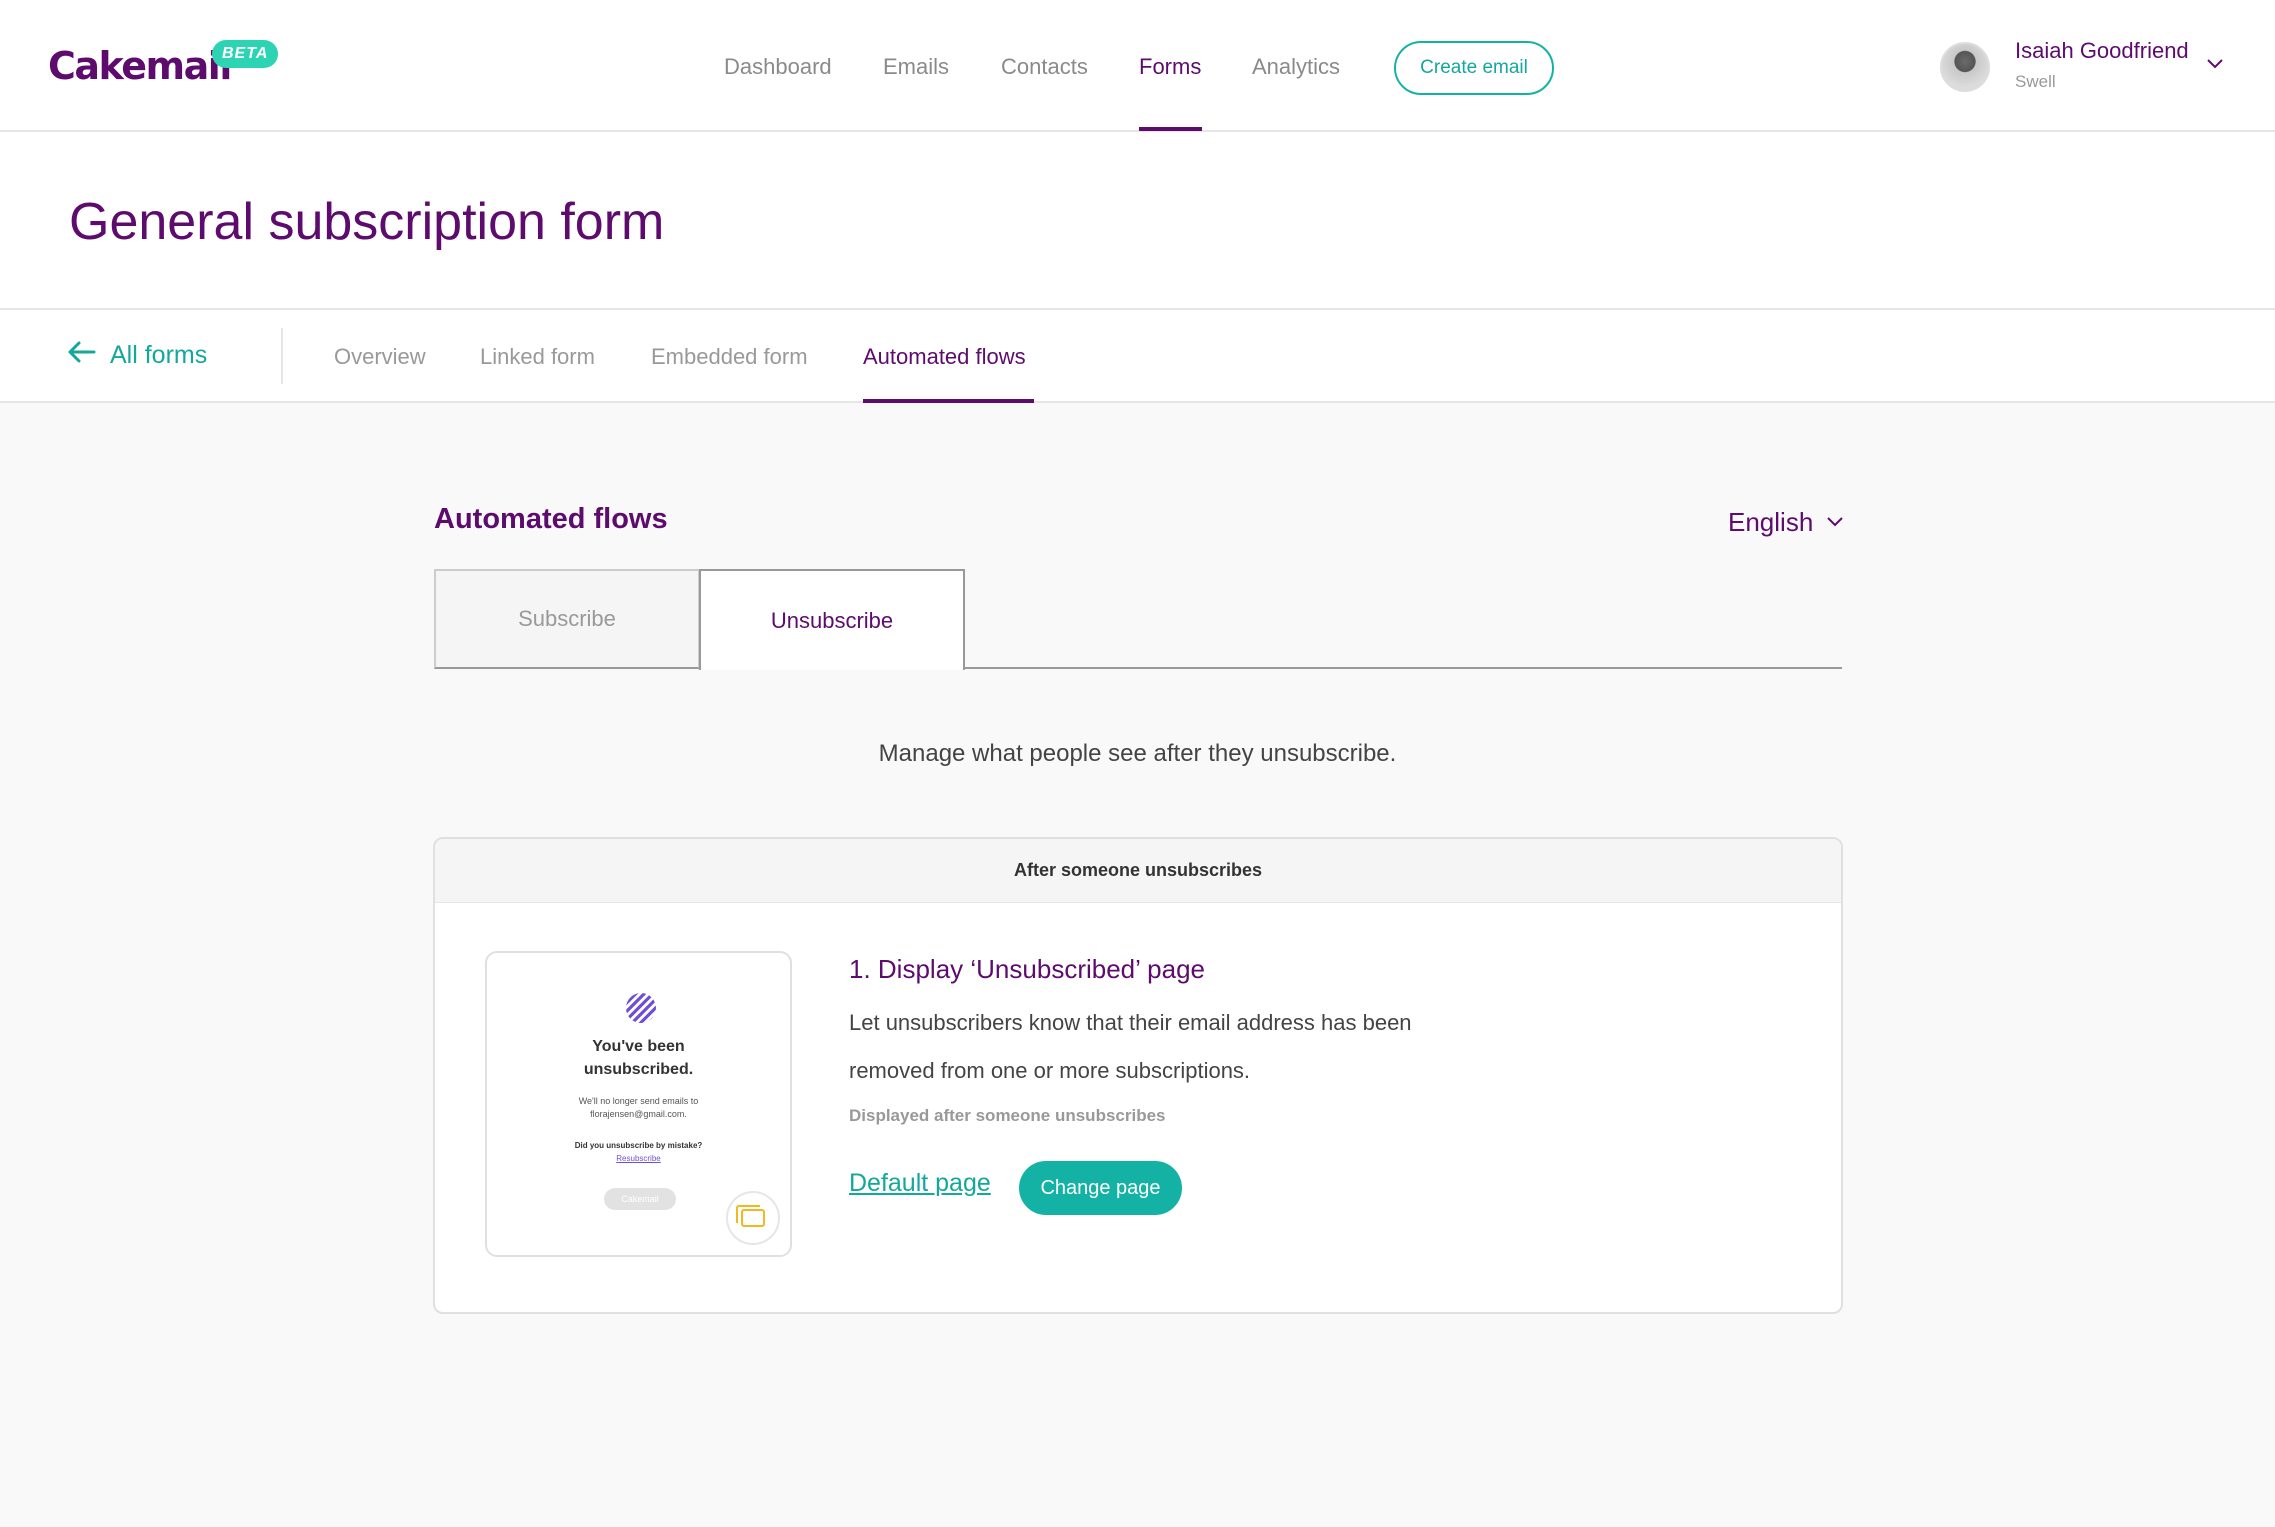 This screenshot has height=1527, width=2275. I want to click on user-name: Isaiah Goodfriend, so click(2102, 51).